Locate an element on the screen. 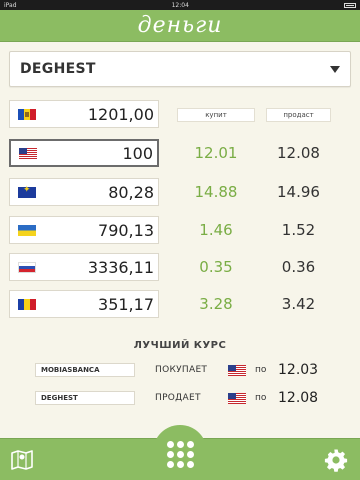 This screenshot has width=360, height=480. best-sell-rate: 12.08 is located at coordinates (298, 398).